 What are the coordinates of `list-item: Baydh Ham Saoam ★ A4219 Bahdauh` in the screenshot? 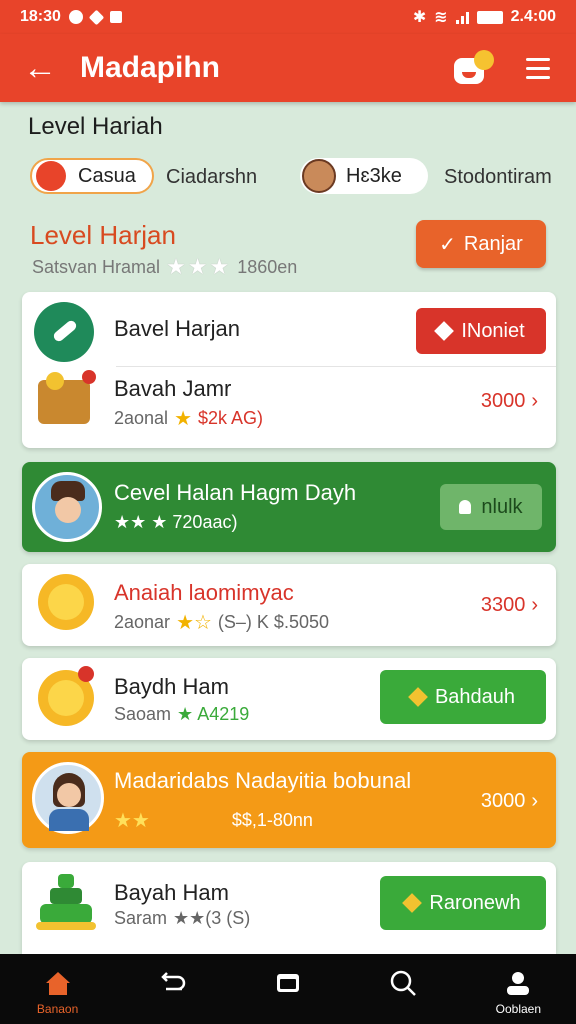 It's located at (289, 699).